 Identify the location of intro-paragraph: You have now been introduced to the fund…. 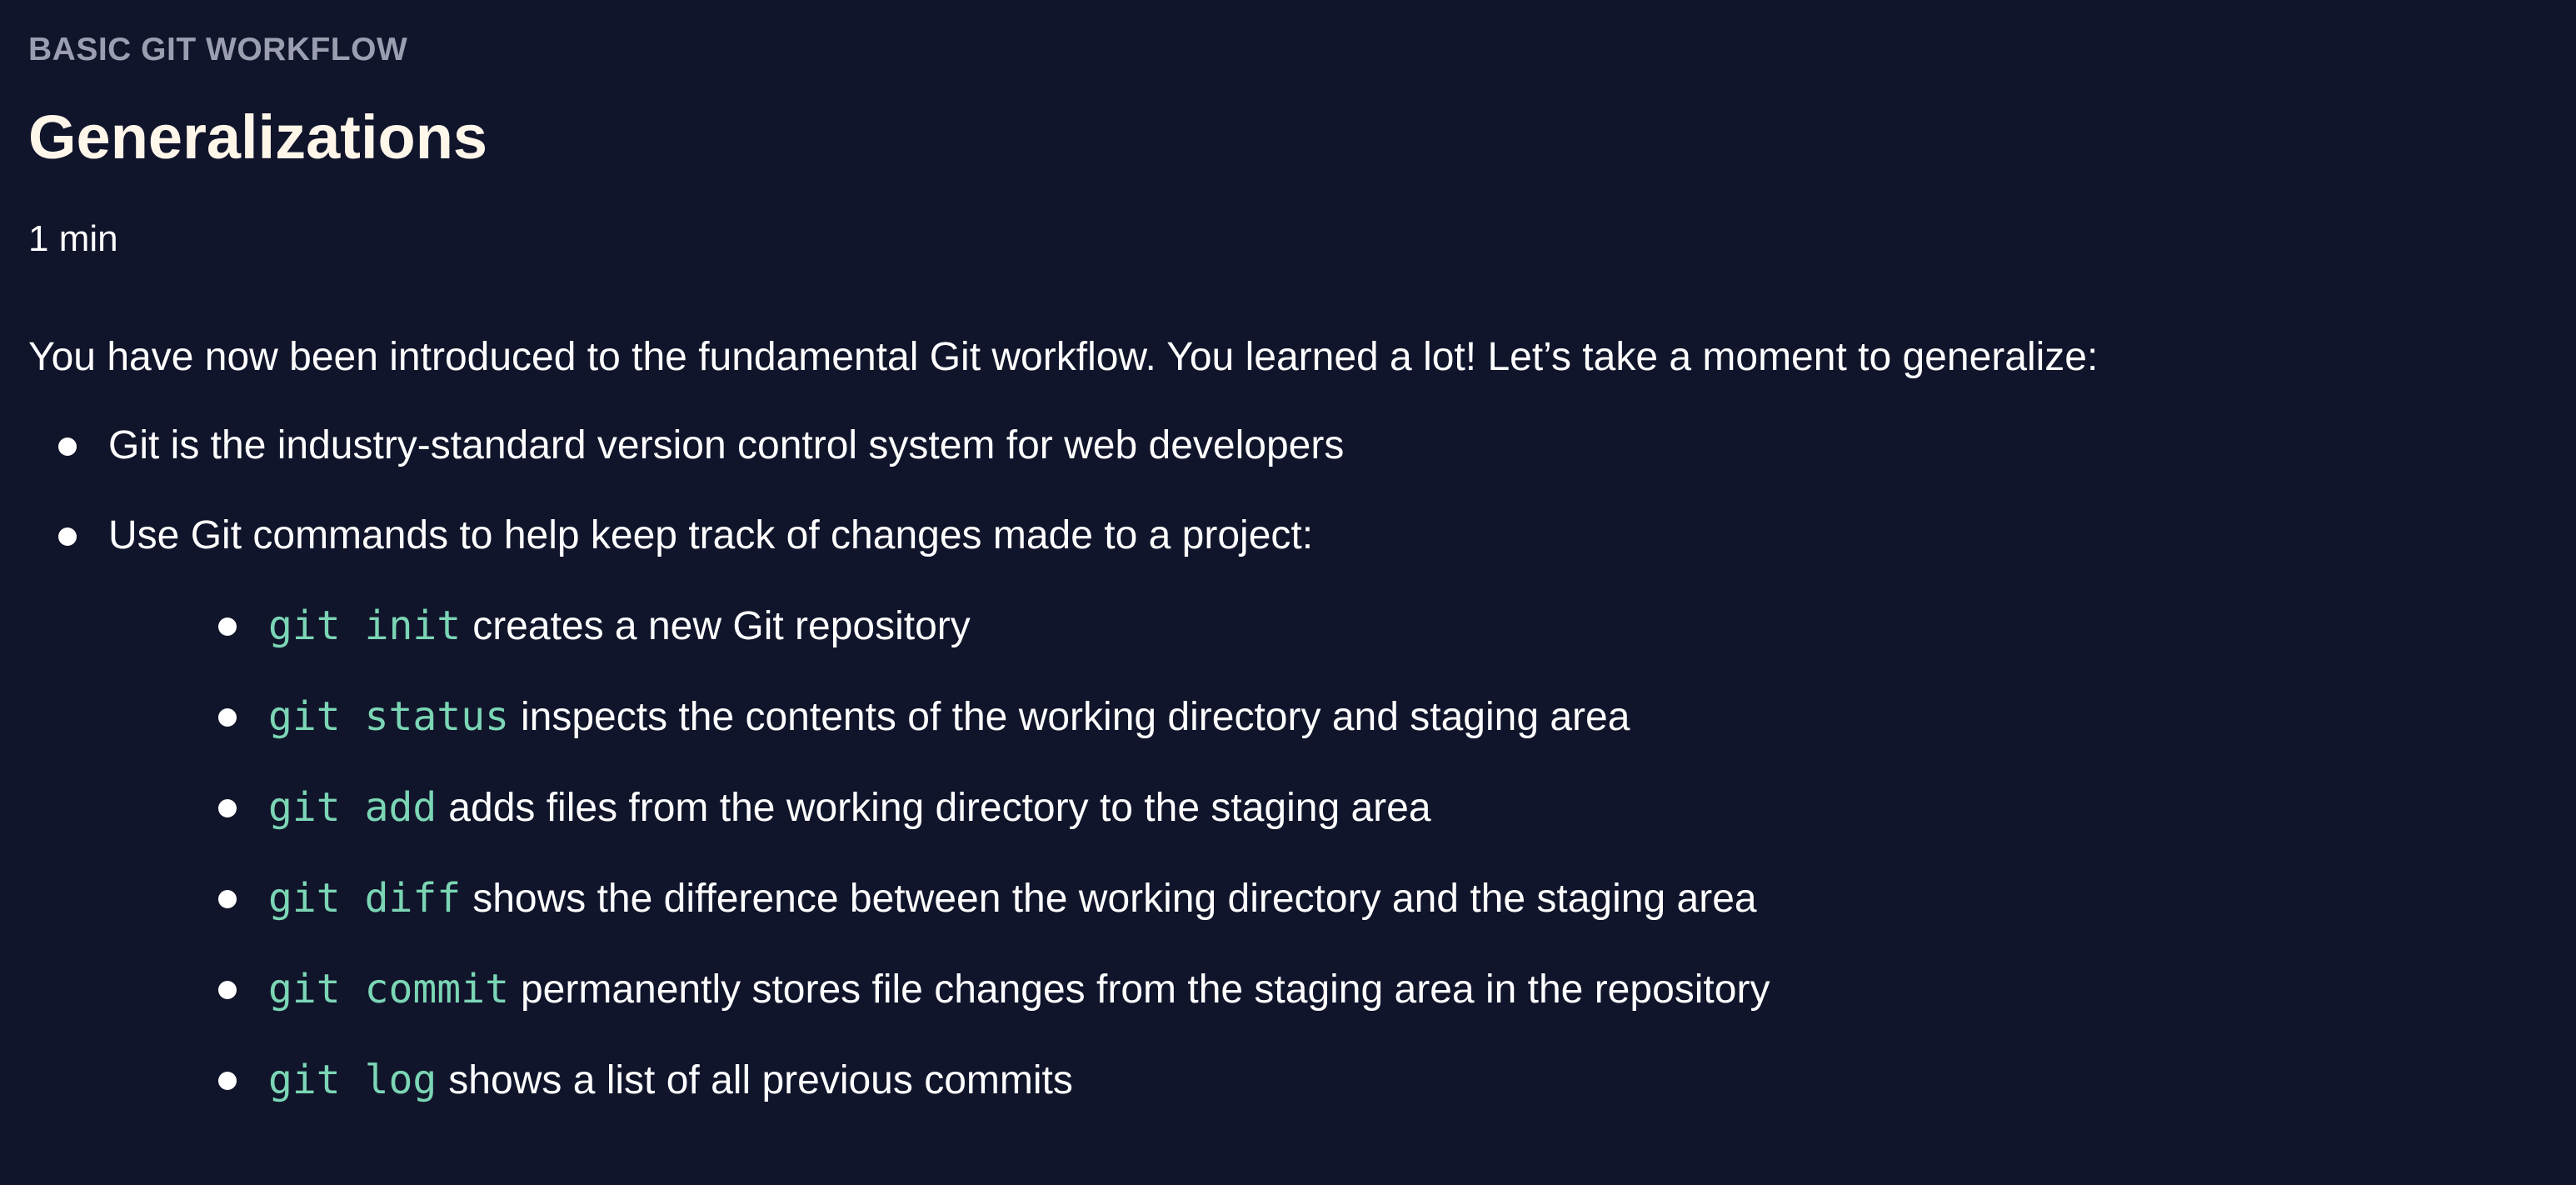
(1063, 357).